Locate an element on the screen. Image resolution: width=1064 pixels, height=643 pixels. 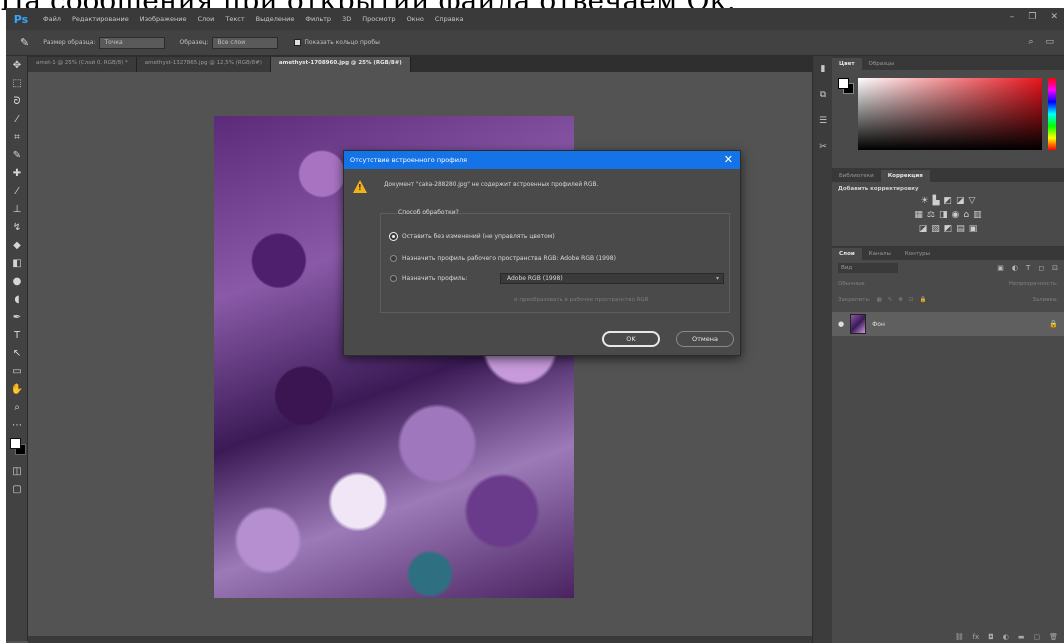
menu-select: Выделение is located at coordinates (275, 19).